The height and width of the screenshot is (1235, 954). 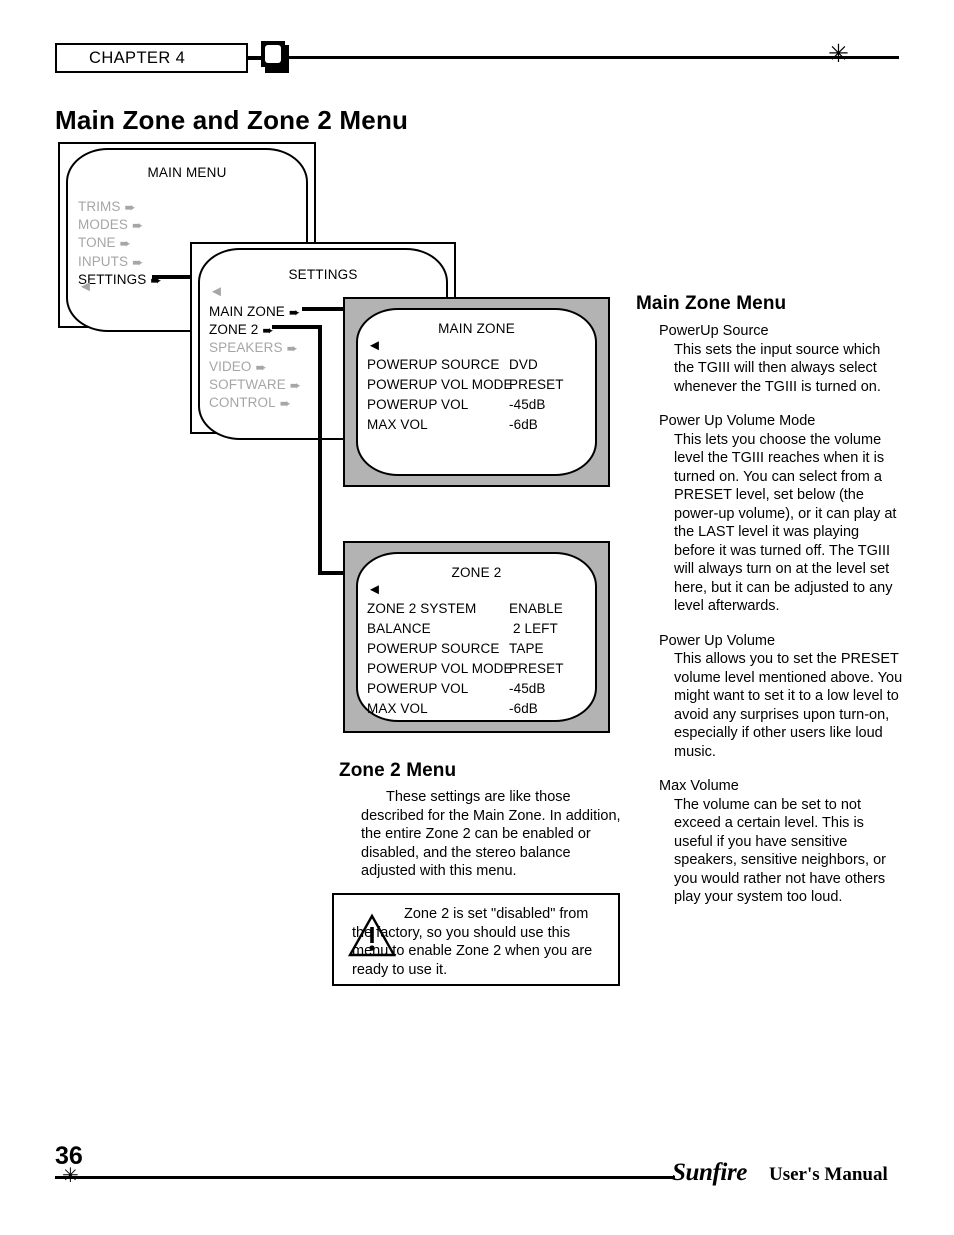 I want to click on menu-item-trims: TRIMS ➨, so click(x=120, y=207).